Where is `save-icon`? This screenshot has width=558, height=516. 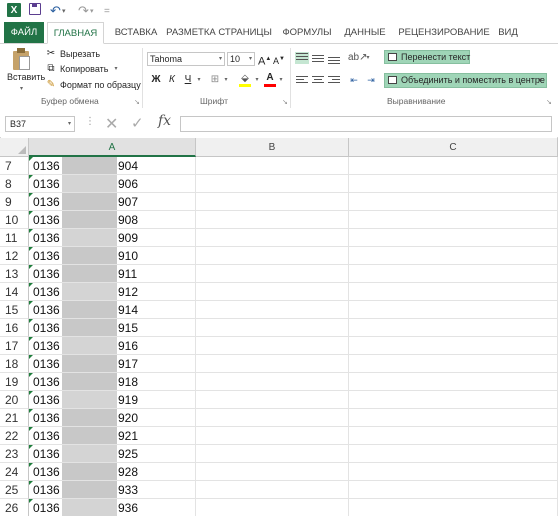
save-icon is located at coordinates (35, 9).